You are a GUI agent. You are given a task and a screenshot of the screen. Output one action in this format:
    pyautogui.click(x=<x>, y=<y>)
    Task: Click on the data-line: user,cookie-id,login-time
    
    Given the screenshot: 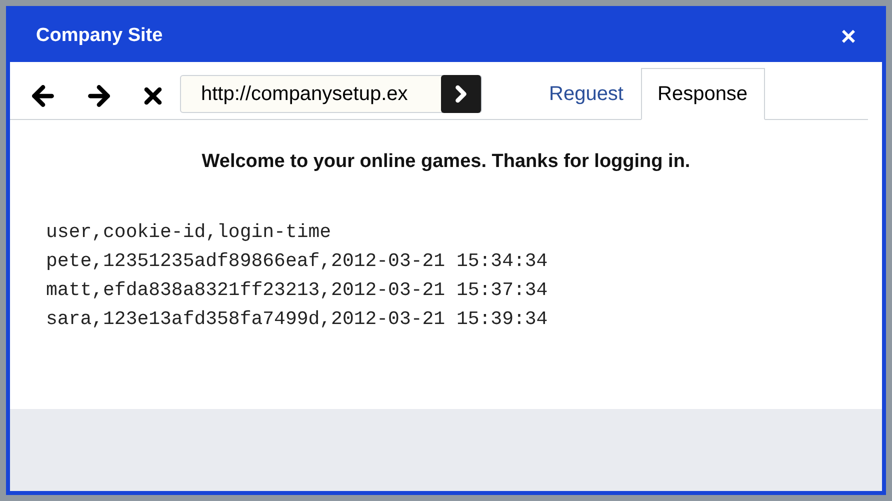 What is the action you would take?
    pyautogui.click(x=189, y=231)
    